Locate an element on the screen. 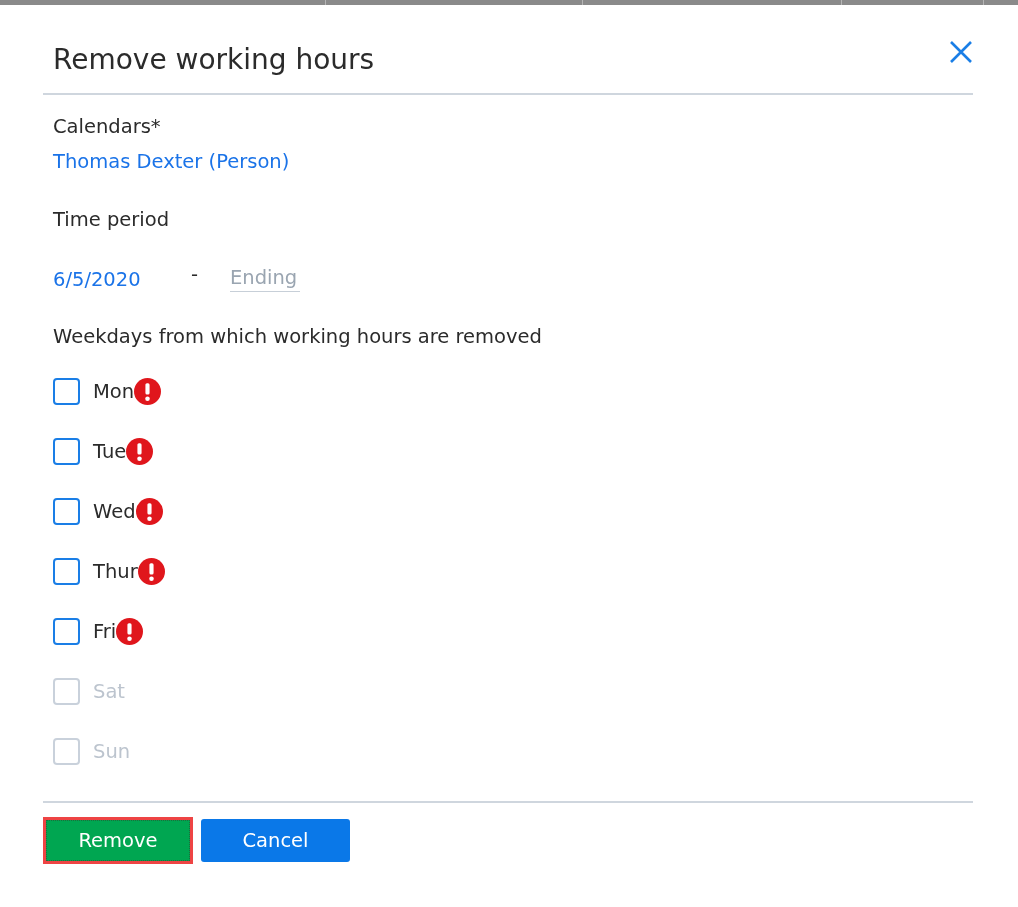 Image resolution: width=1018 pixels, height=907 pixels. remove-button: Remove is located at coordinates (118, 840).